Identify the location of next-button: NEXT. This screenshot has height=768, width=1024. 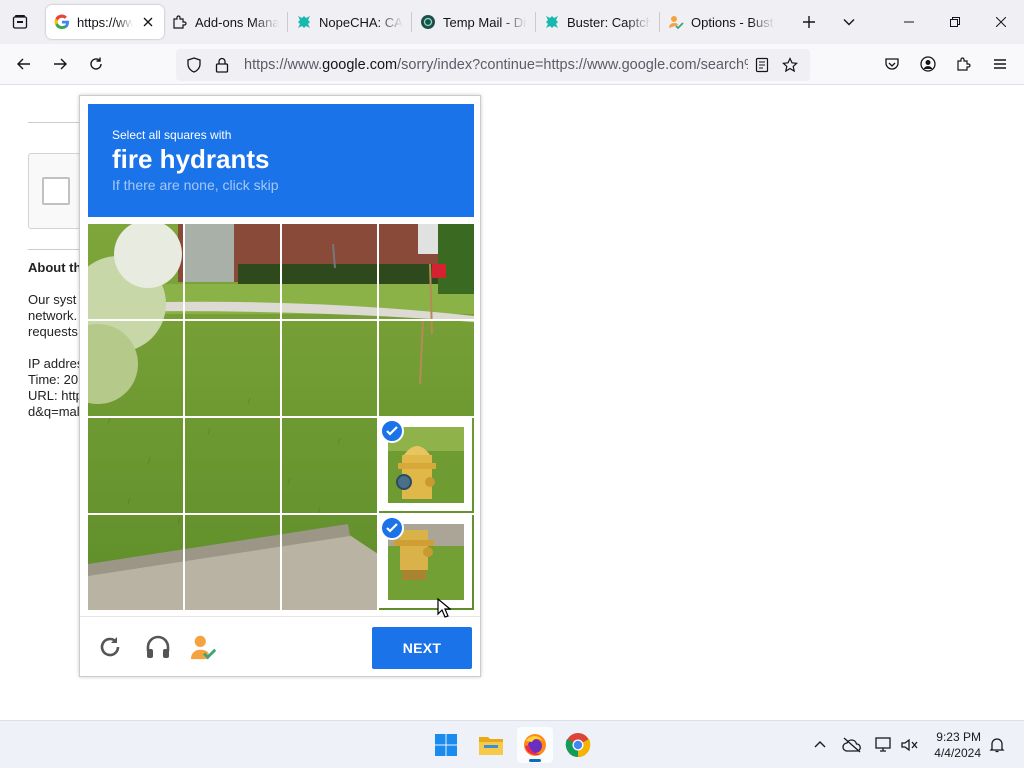
(422, 648).